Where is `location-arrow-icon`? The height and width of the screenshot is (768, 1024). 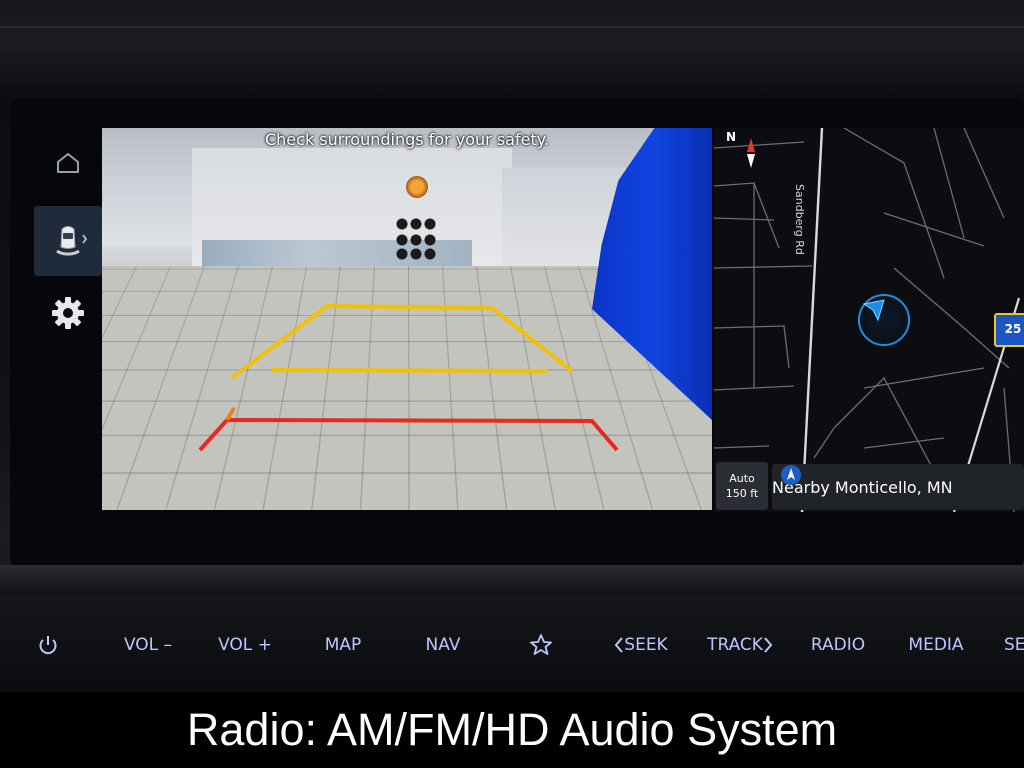
location-arrow-icon is located at coordinates (791, 475).